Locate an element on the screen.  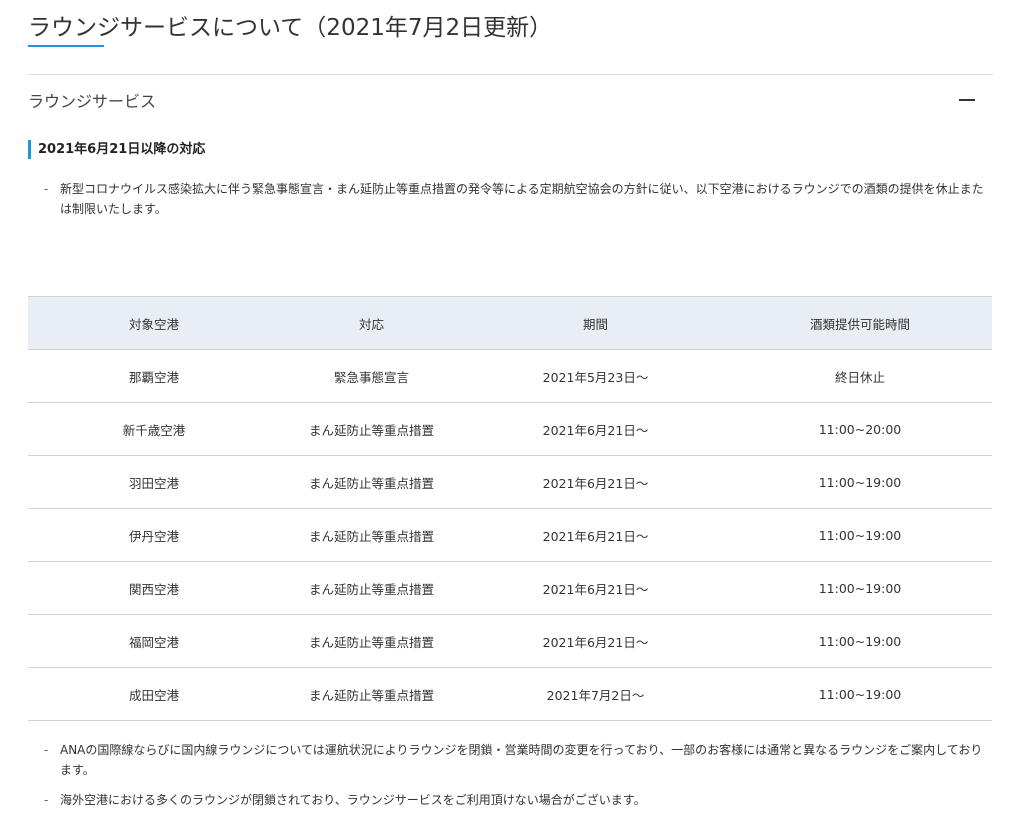
table-row: 新千歳空港 まん延防止等重点措置 2021年6月21日～ 11:00~20:00 is located at coordinates (510, 429).